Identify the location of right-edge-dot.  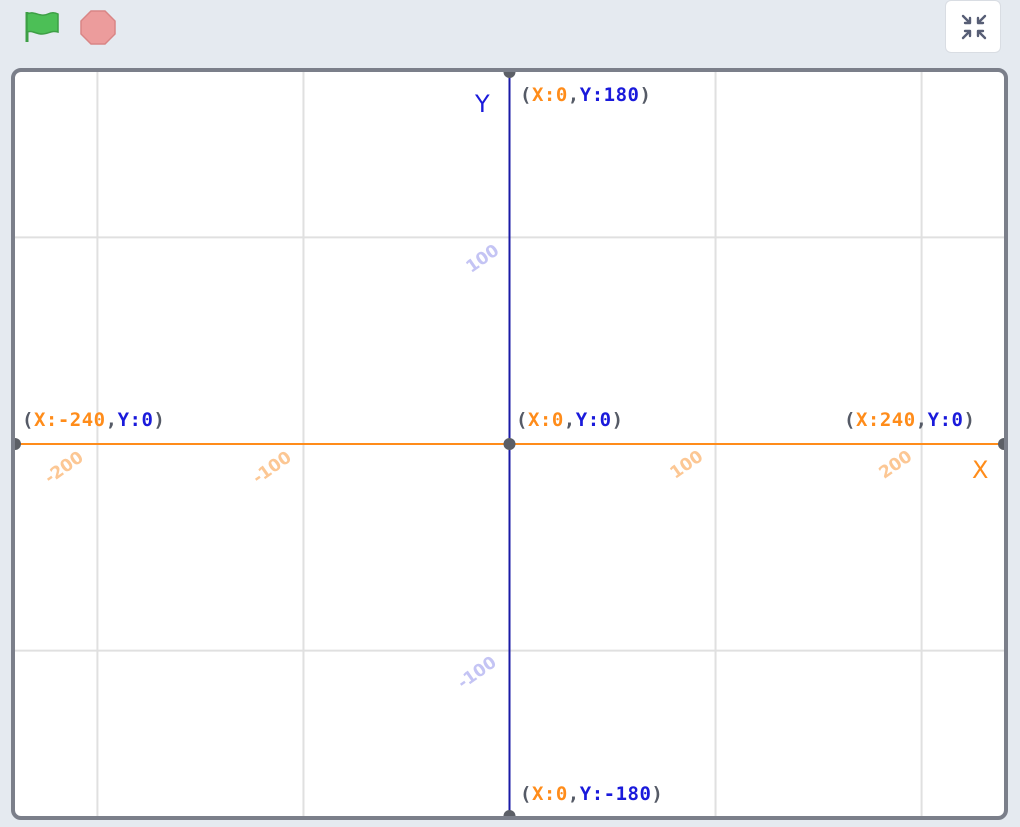
(1001, 444).